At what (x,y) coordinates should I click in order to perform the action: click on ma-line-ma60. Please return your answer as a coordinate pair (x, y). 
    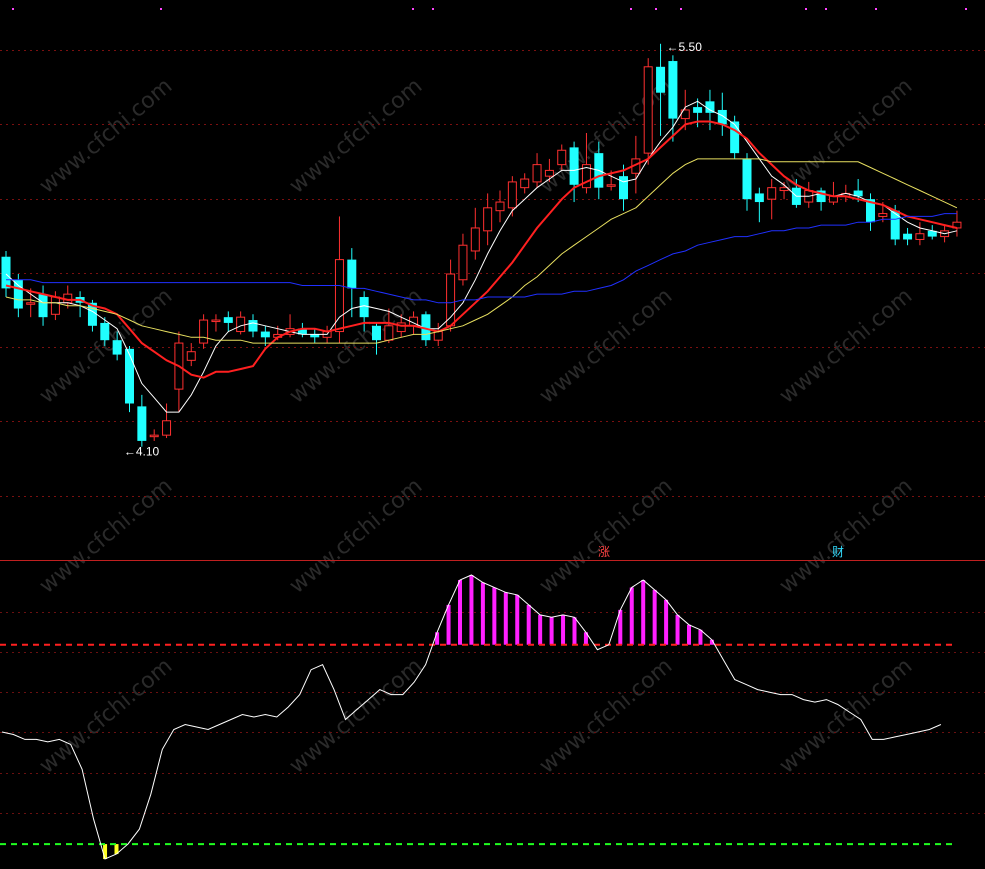
    Looking at the image, I should click on (481, 258).